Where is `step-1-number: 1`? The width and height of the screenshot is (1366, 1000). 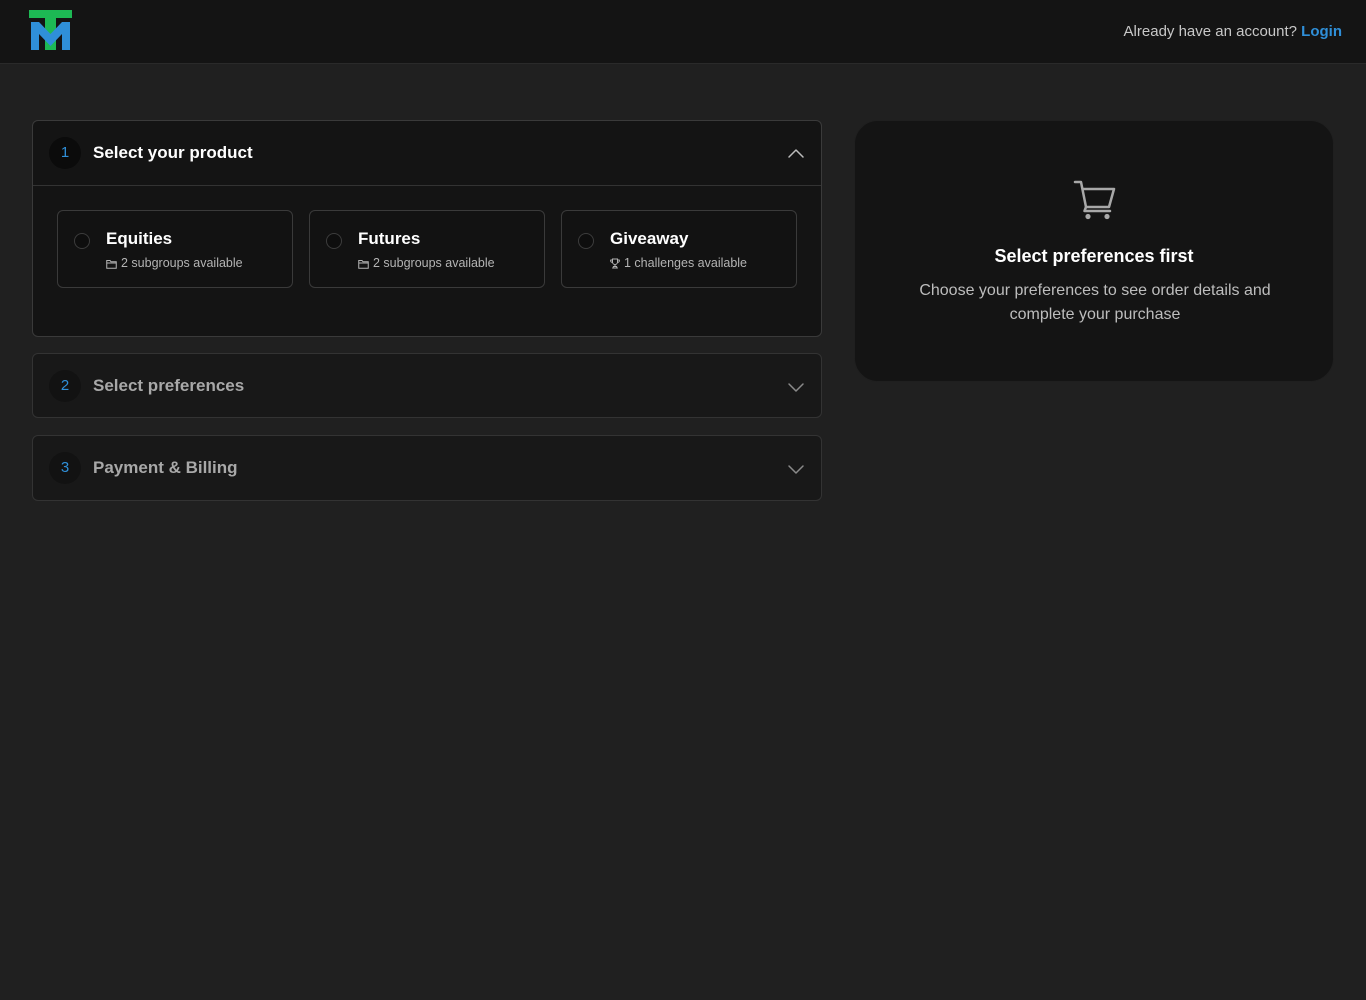
step-1-number: 1 is located at coordinates (65, 153).